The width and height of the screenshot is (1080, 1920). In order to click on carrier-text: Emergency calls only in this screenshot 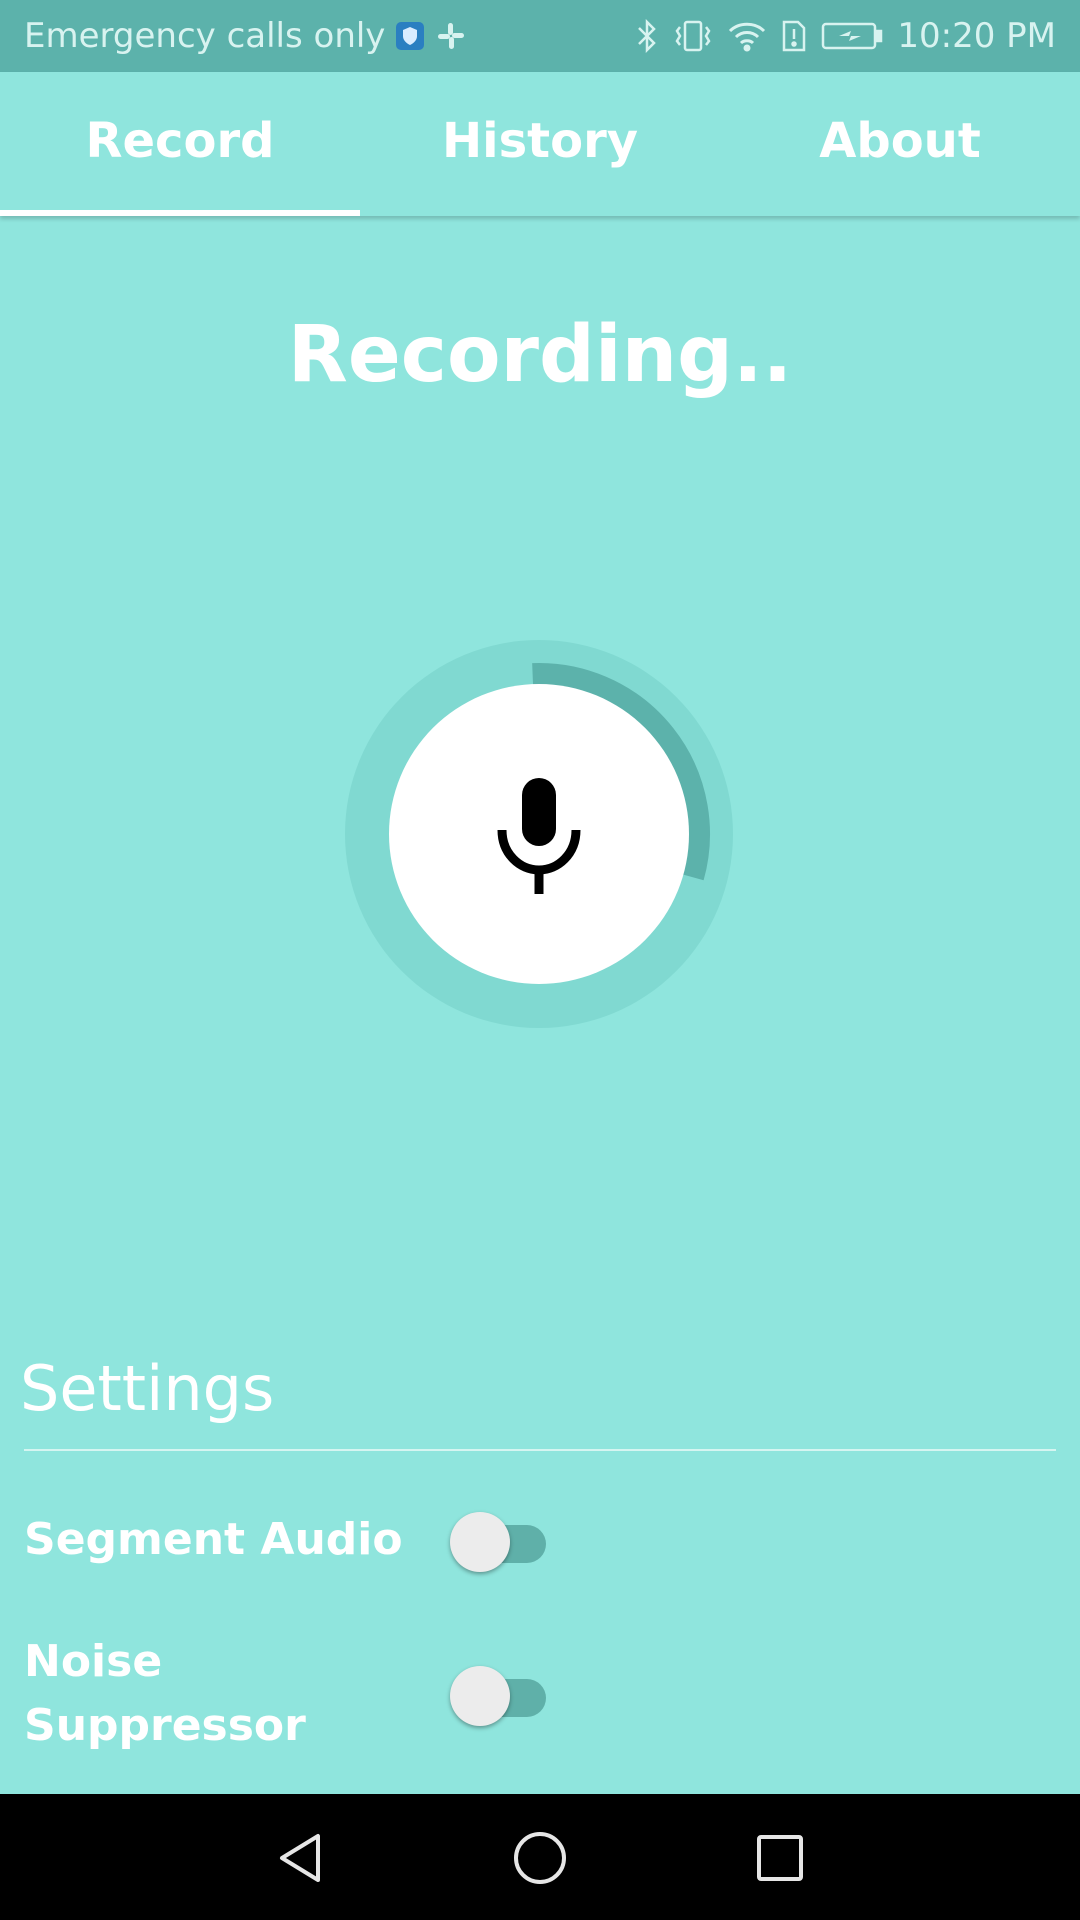, I will do `click(205, 36)`.